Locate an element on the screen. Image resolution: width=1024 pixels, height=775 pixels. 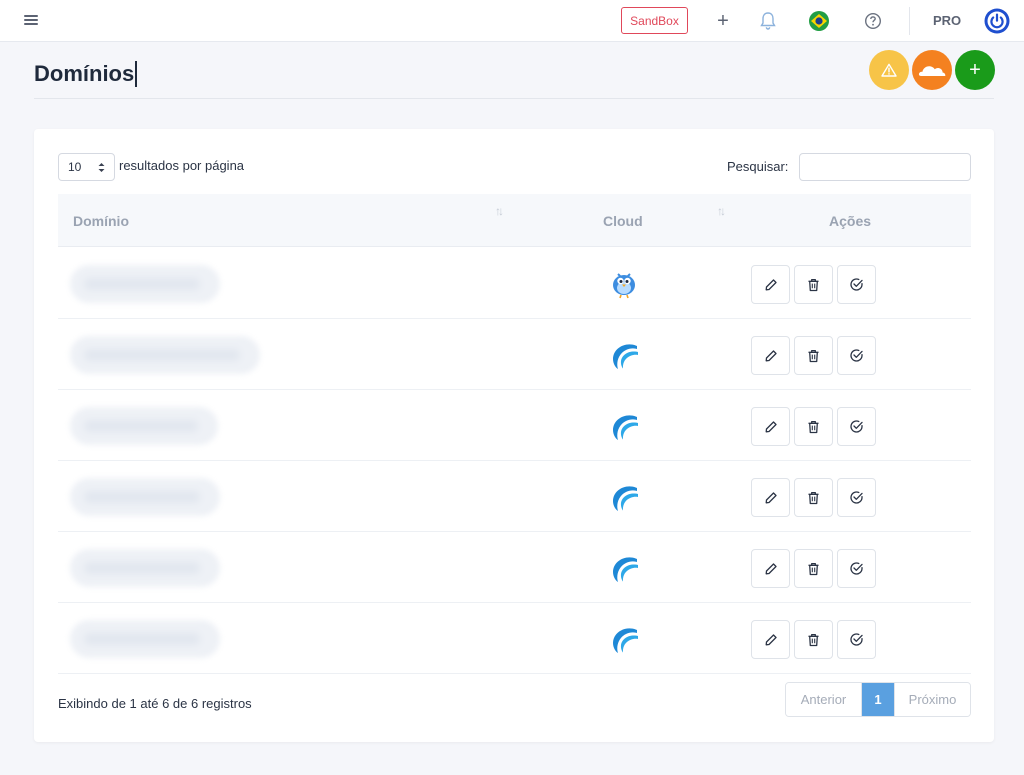
page-length-label: resultados por página is located at coordinates (182, 165).